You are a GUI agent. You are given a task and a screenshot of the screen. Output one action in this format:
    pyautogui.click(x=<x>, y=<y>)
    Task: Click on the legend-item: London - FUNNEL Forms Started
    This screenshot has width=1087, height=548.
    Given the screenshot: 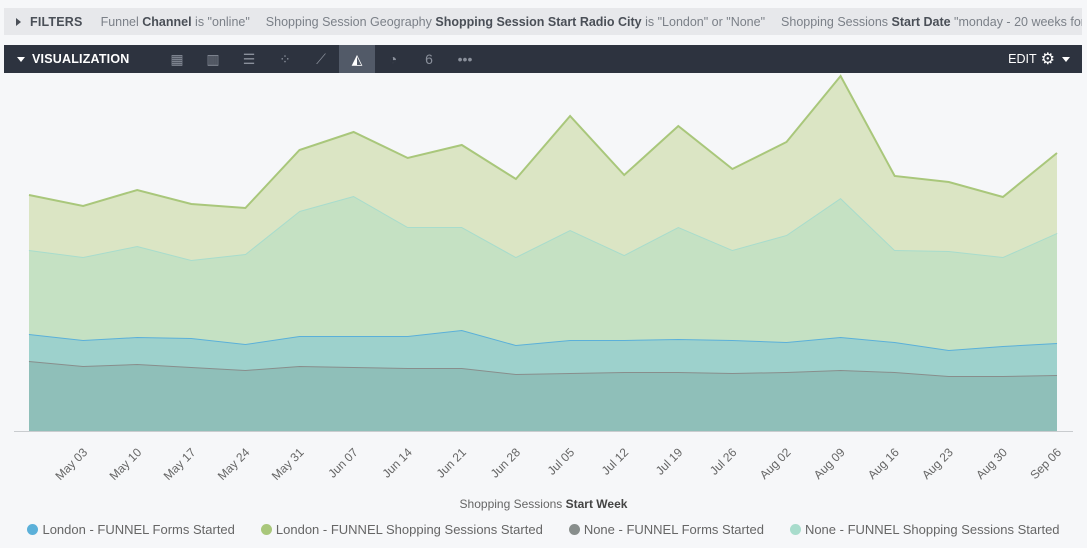 What is the action you would take?
    pyautogui.click(x=131, y=529)
    